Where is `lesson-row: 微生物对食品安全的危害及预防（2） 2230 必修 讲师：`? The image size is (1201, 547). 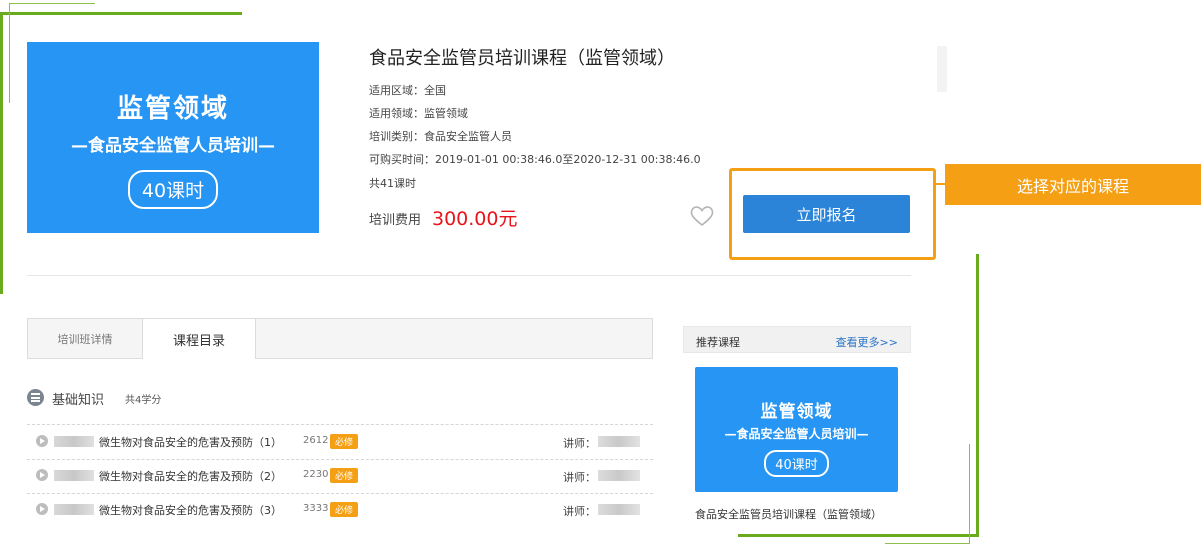
lesson-row: 微生物对食品安全的危害及预防（2） 2230 必修 讲师： is located at coordinates (340, 476).